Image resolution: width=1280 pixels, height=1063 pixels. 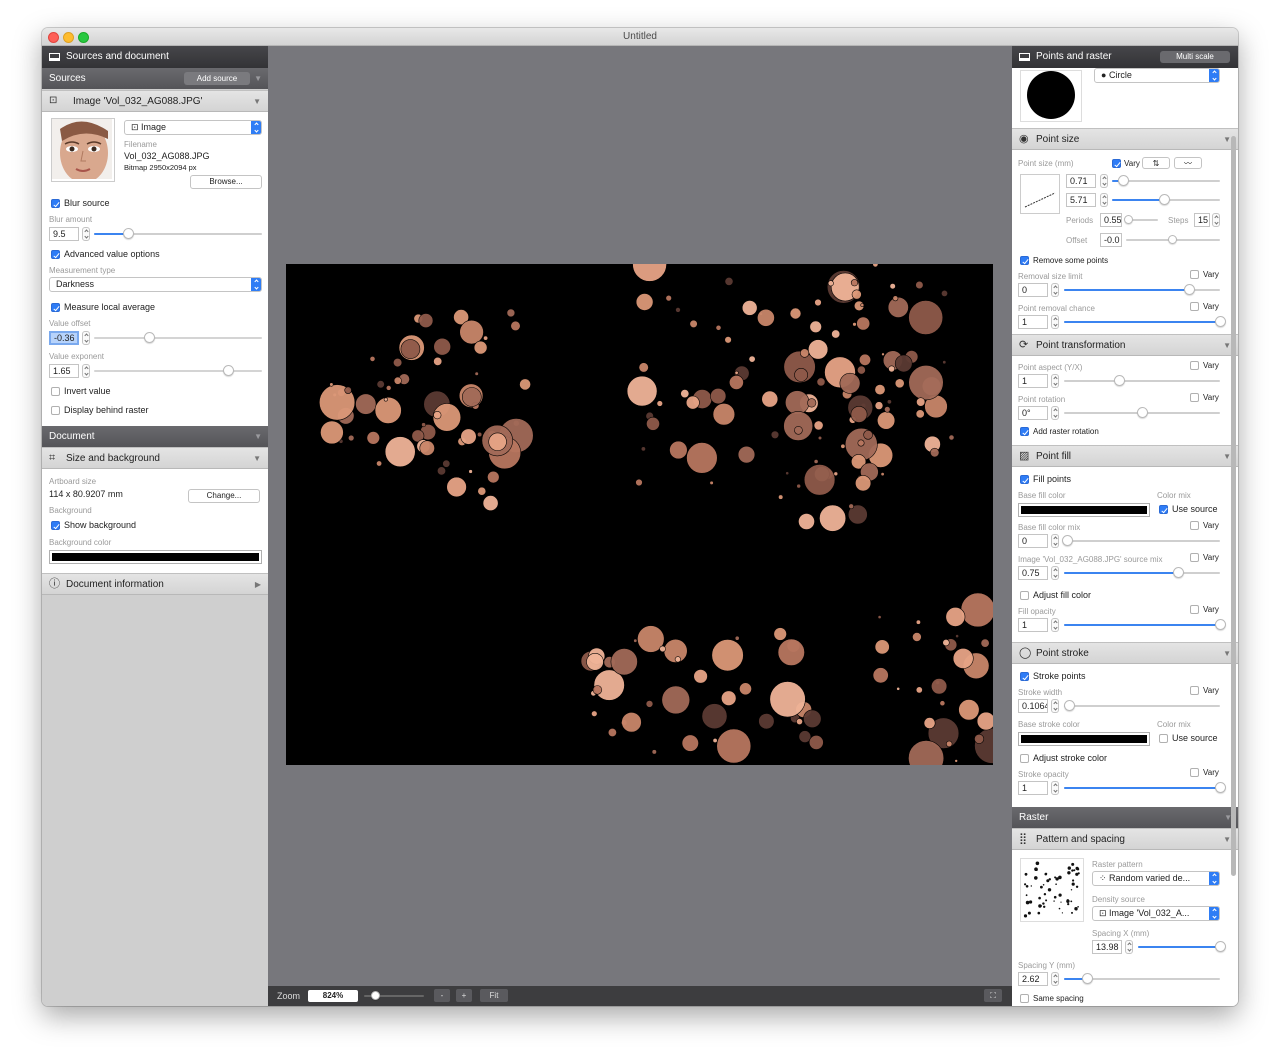 I want to click on remove-points-checkbox, so click(x=1024, y=260).